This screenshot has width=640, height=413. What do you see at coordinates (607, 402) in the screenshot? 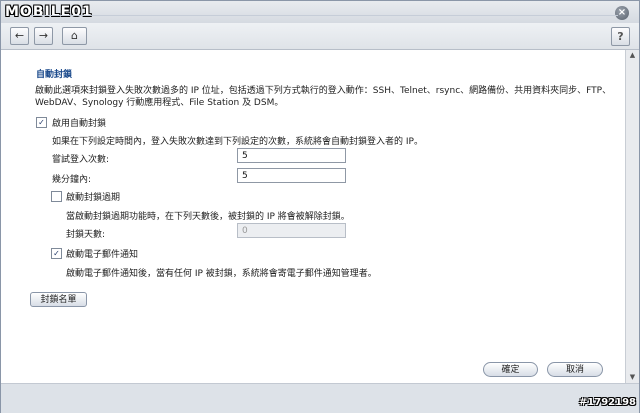
I see `watermark-id: #1792198` at bounding box center [607, 402].